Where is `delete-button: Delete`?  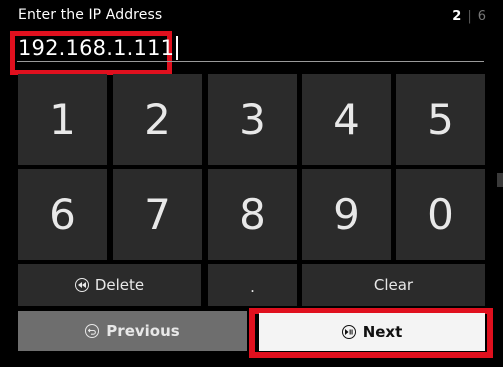 delete-button: Delete is located at coordinates (109, 285).